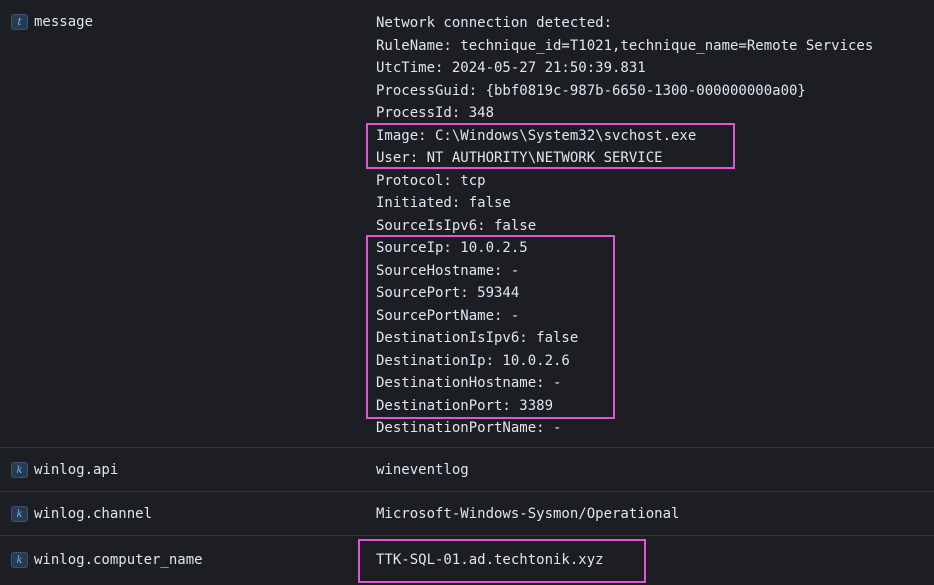  What do you see at coordinates (490, 560) in the screenshot?
I see `field-value: TTK-SQL-01.ad.techtonik.xyz` at bounding box center [490, 560].